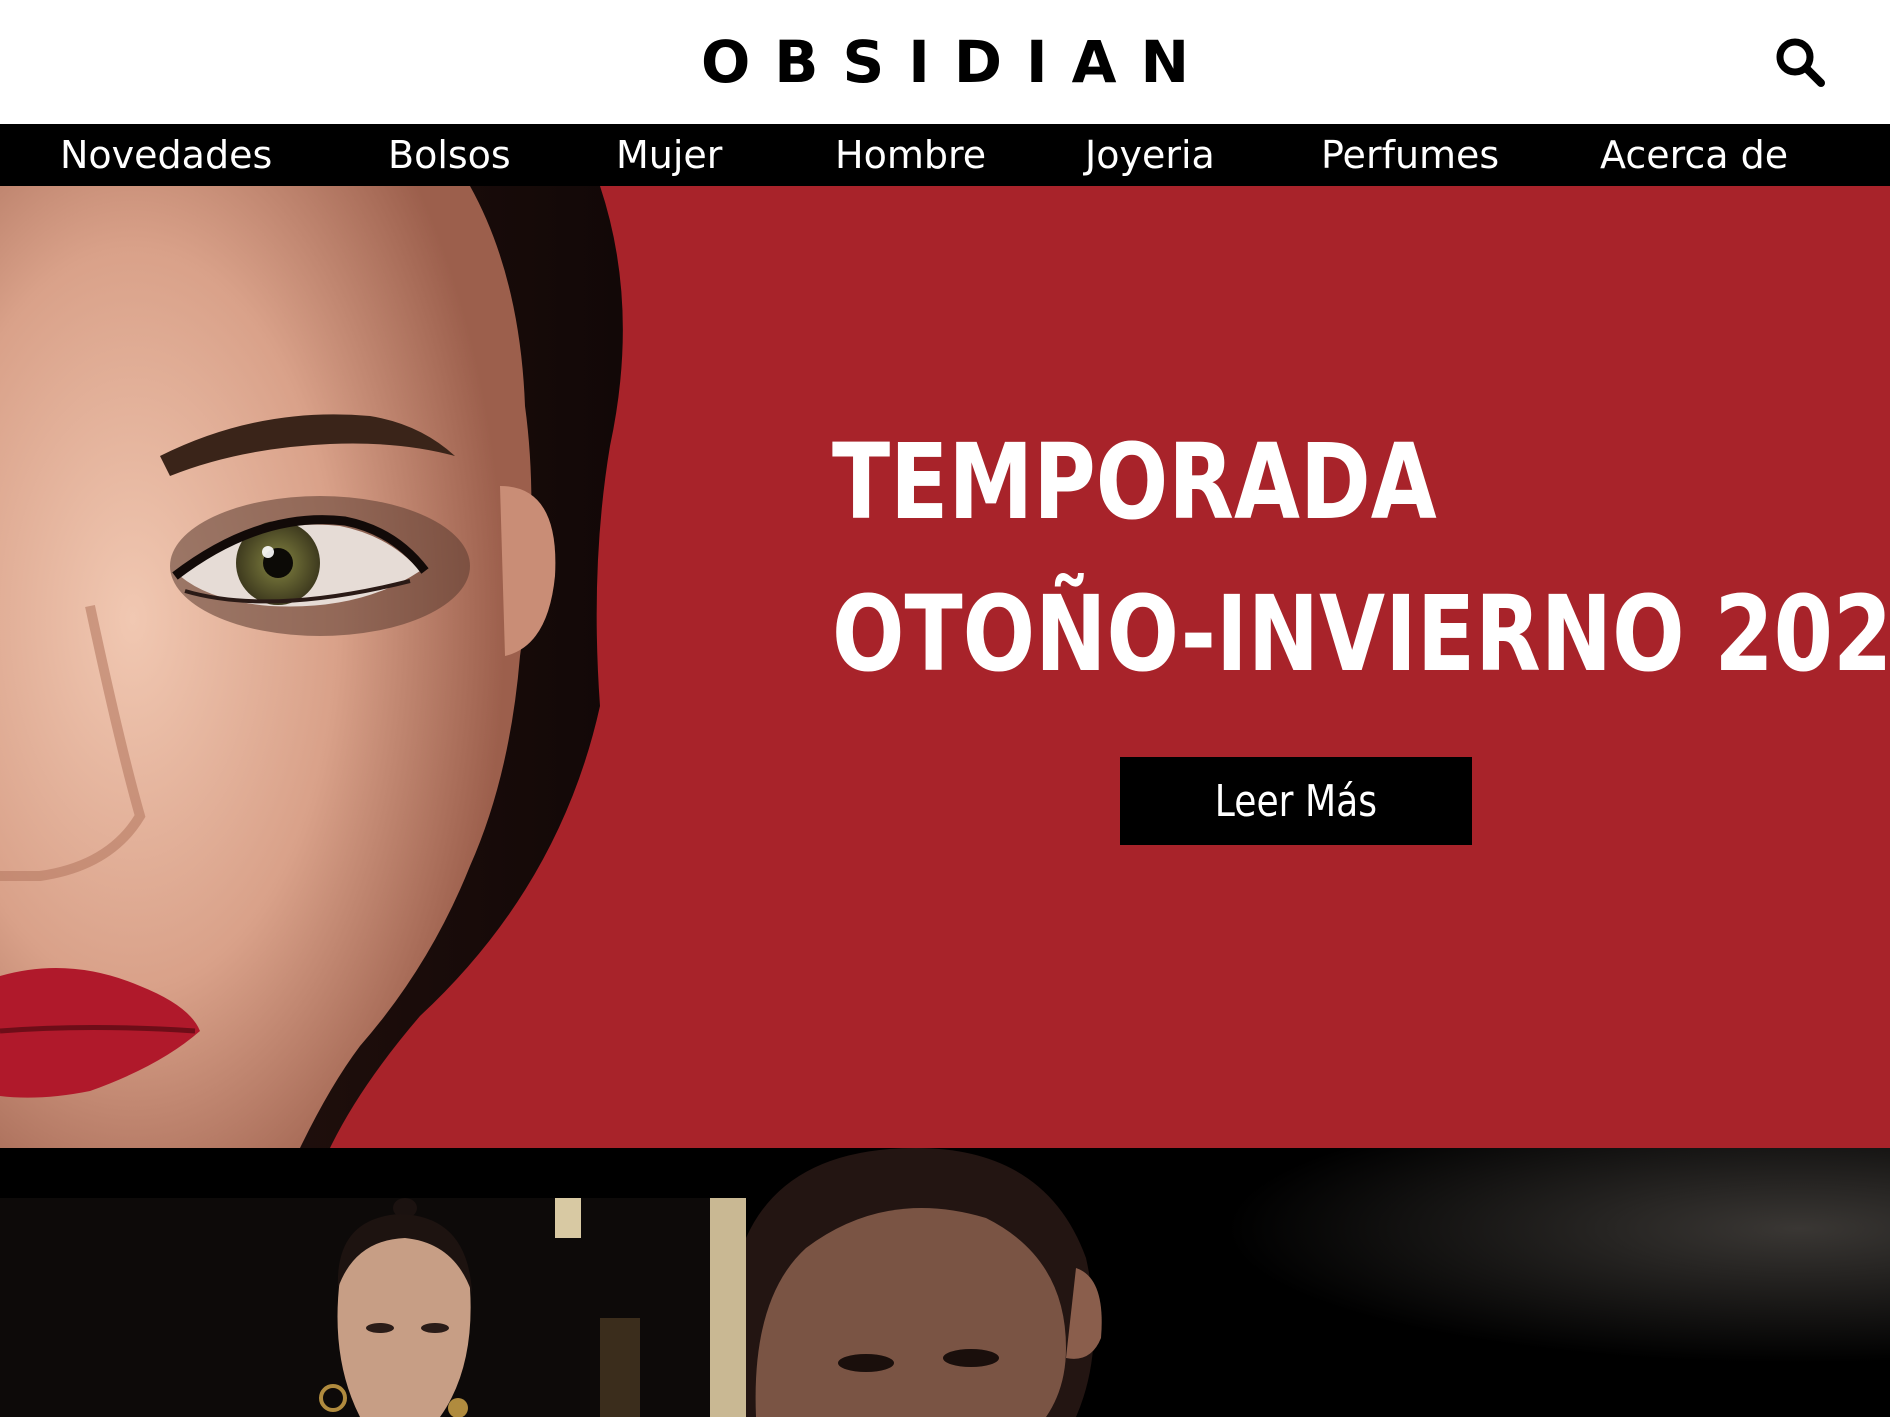  Describe the element at coordinates (1134, 482) in the screenshot. I see `hero-title-line-1: TEMPORADA` at that location.